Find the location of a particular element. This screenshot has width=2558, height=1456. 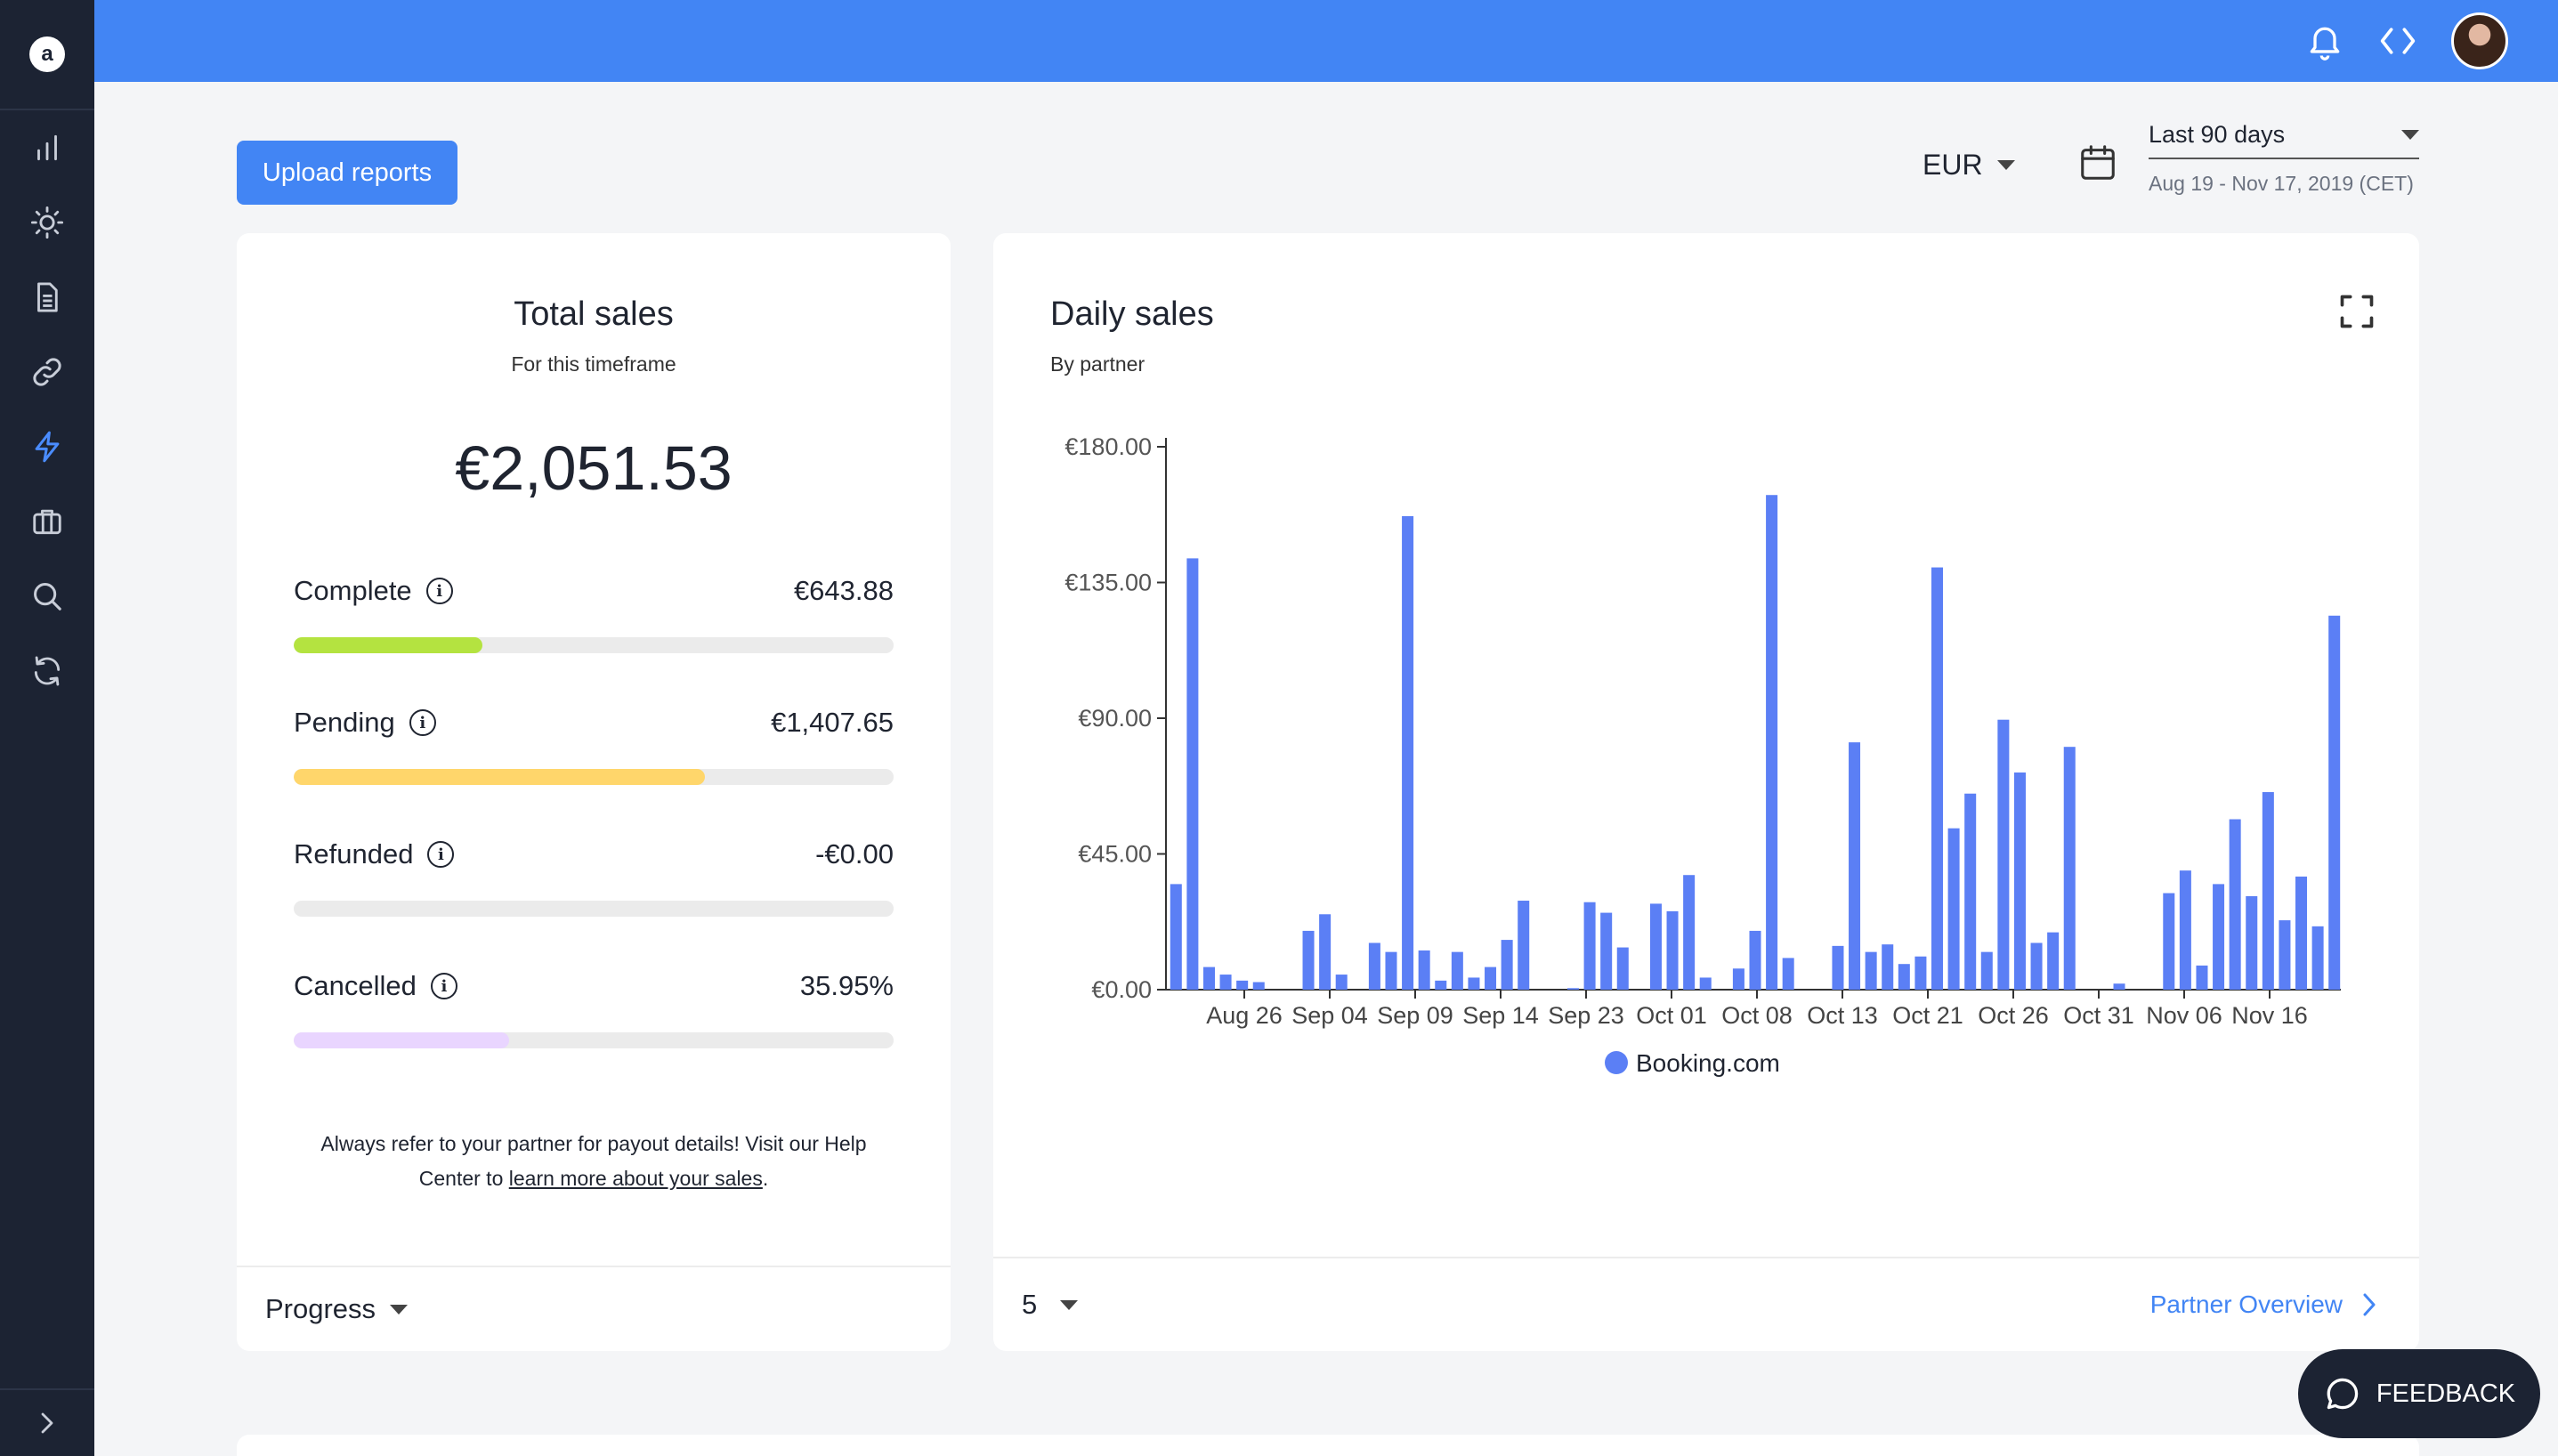

sidebar-expand-button is located at coordinates (47, 1422).